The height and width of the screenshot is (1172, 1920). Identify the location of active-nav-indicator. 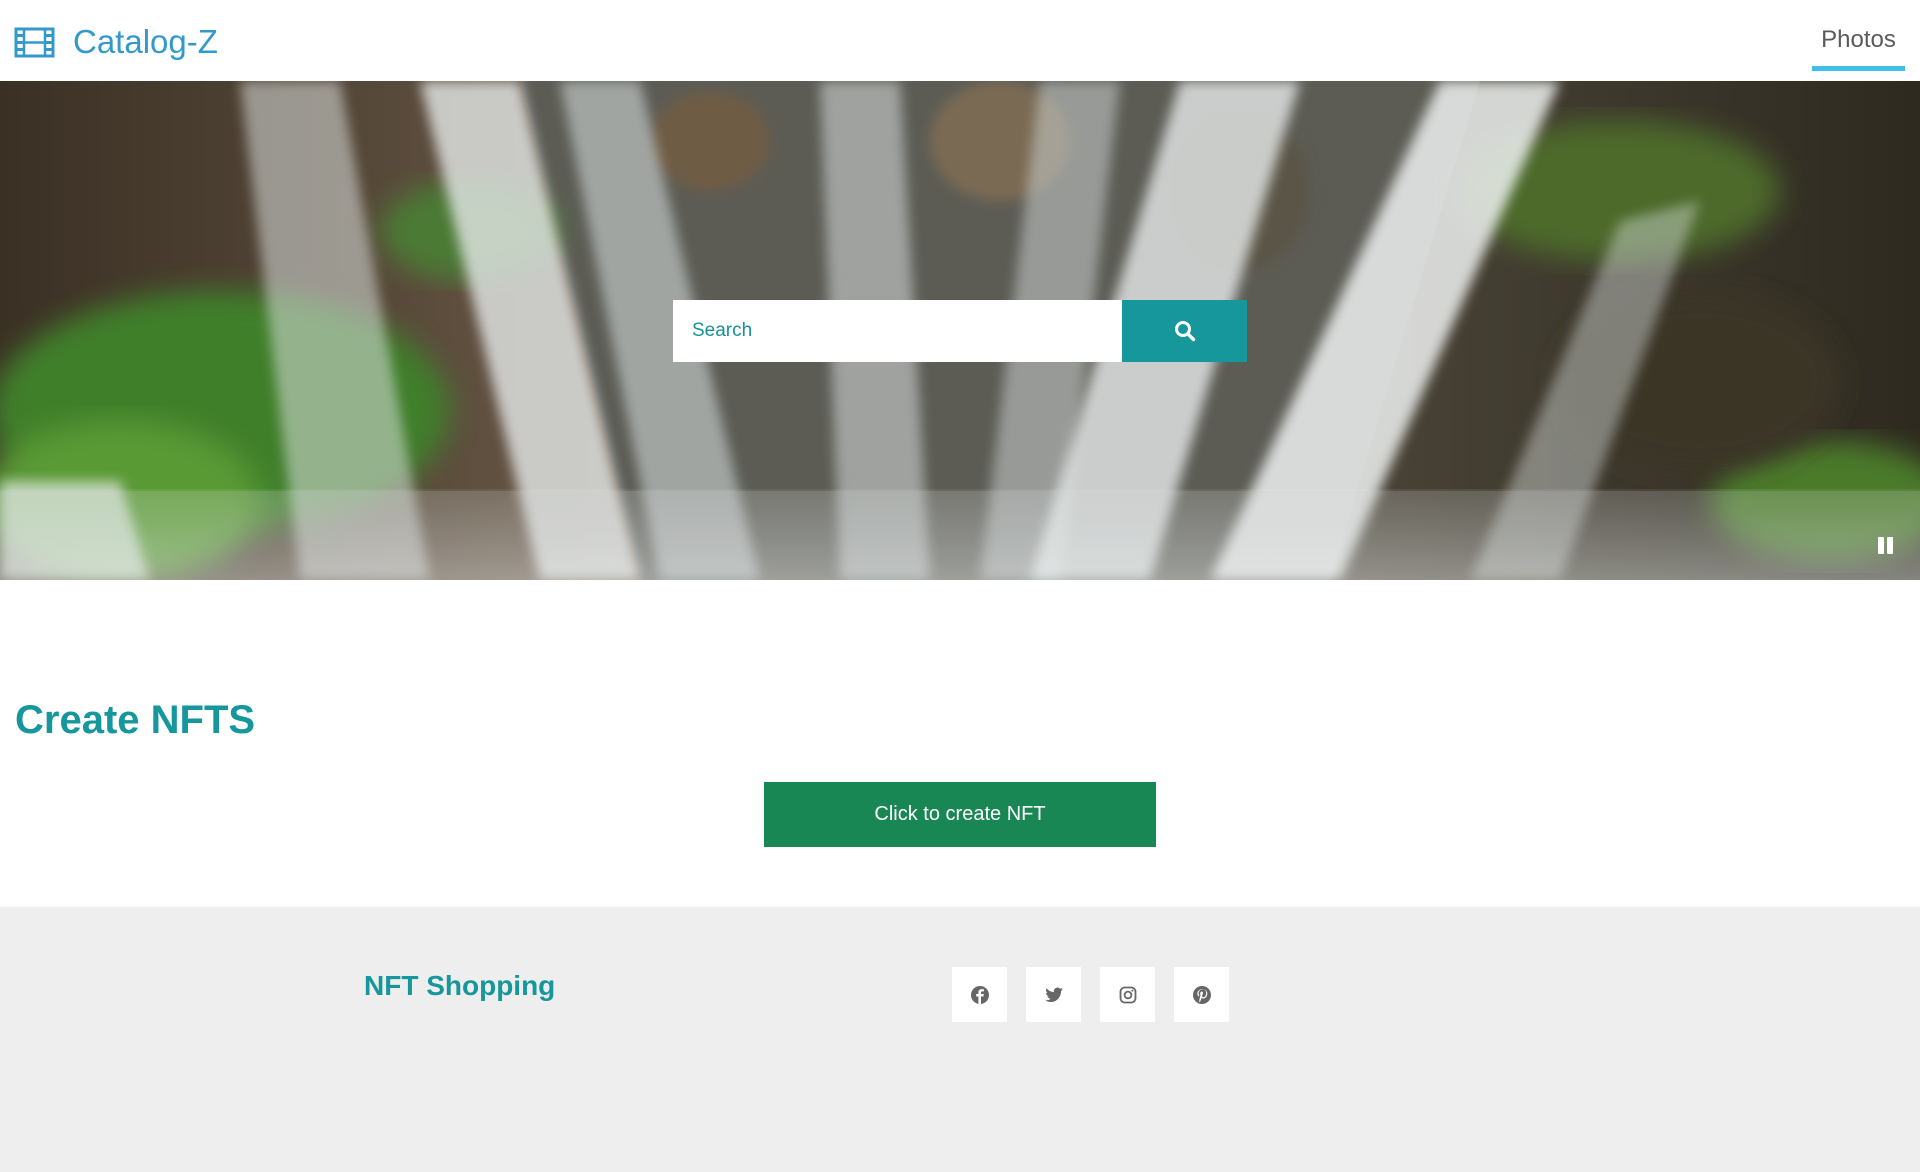
(1858, 68).